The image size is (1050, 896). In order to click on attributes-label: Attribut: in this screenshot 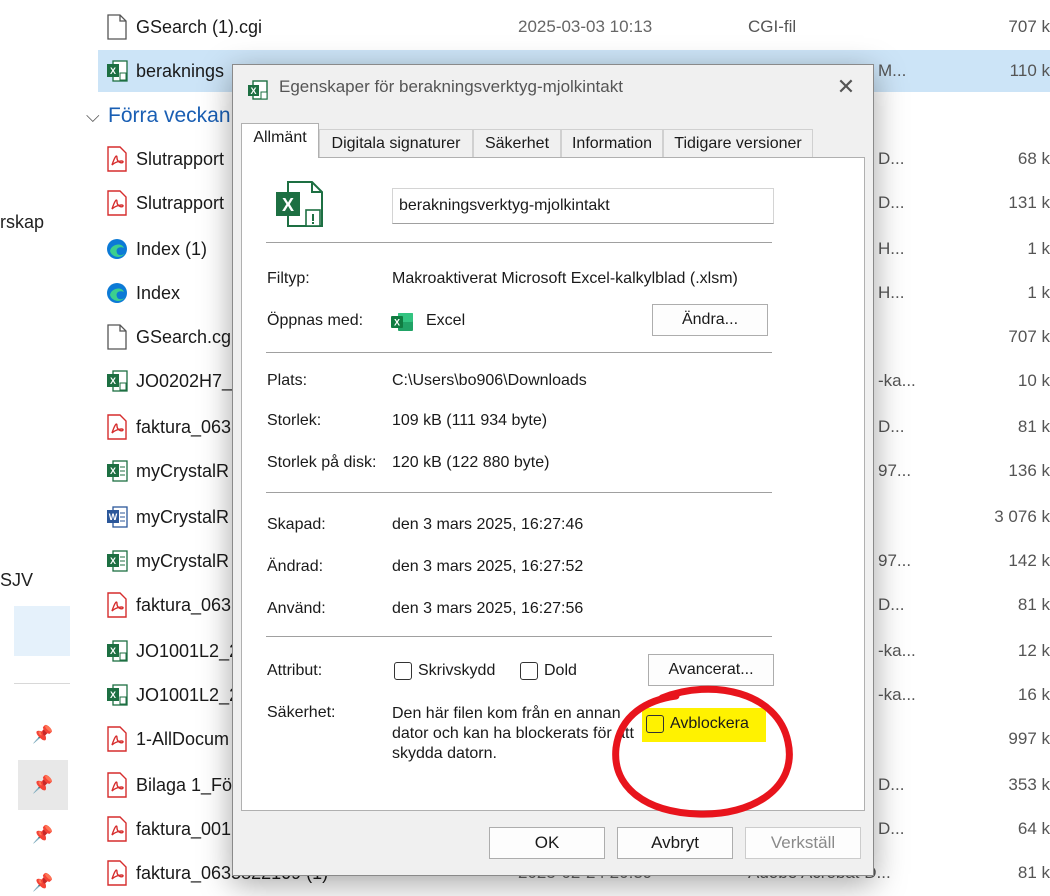, I will do `click(295, 670)`.